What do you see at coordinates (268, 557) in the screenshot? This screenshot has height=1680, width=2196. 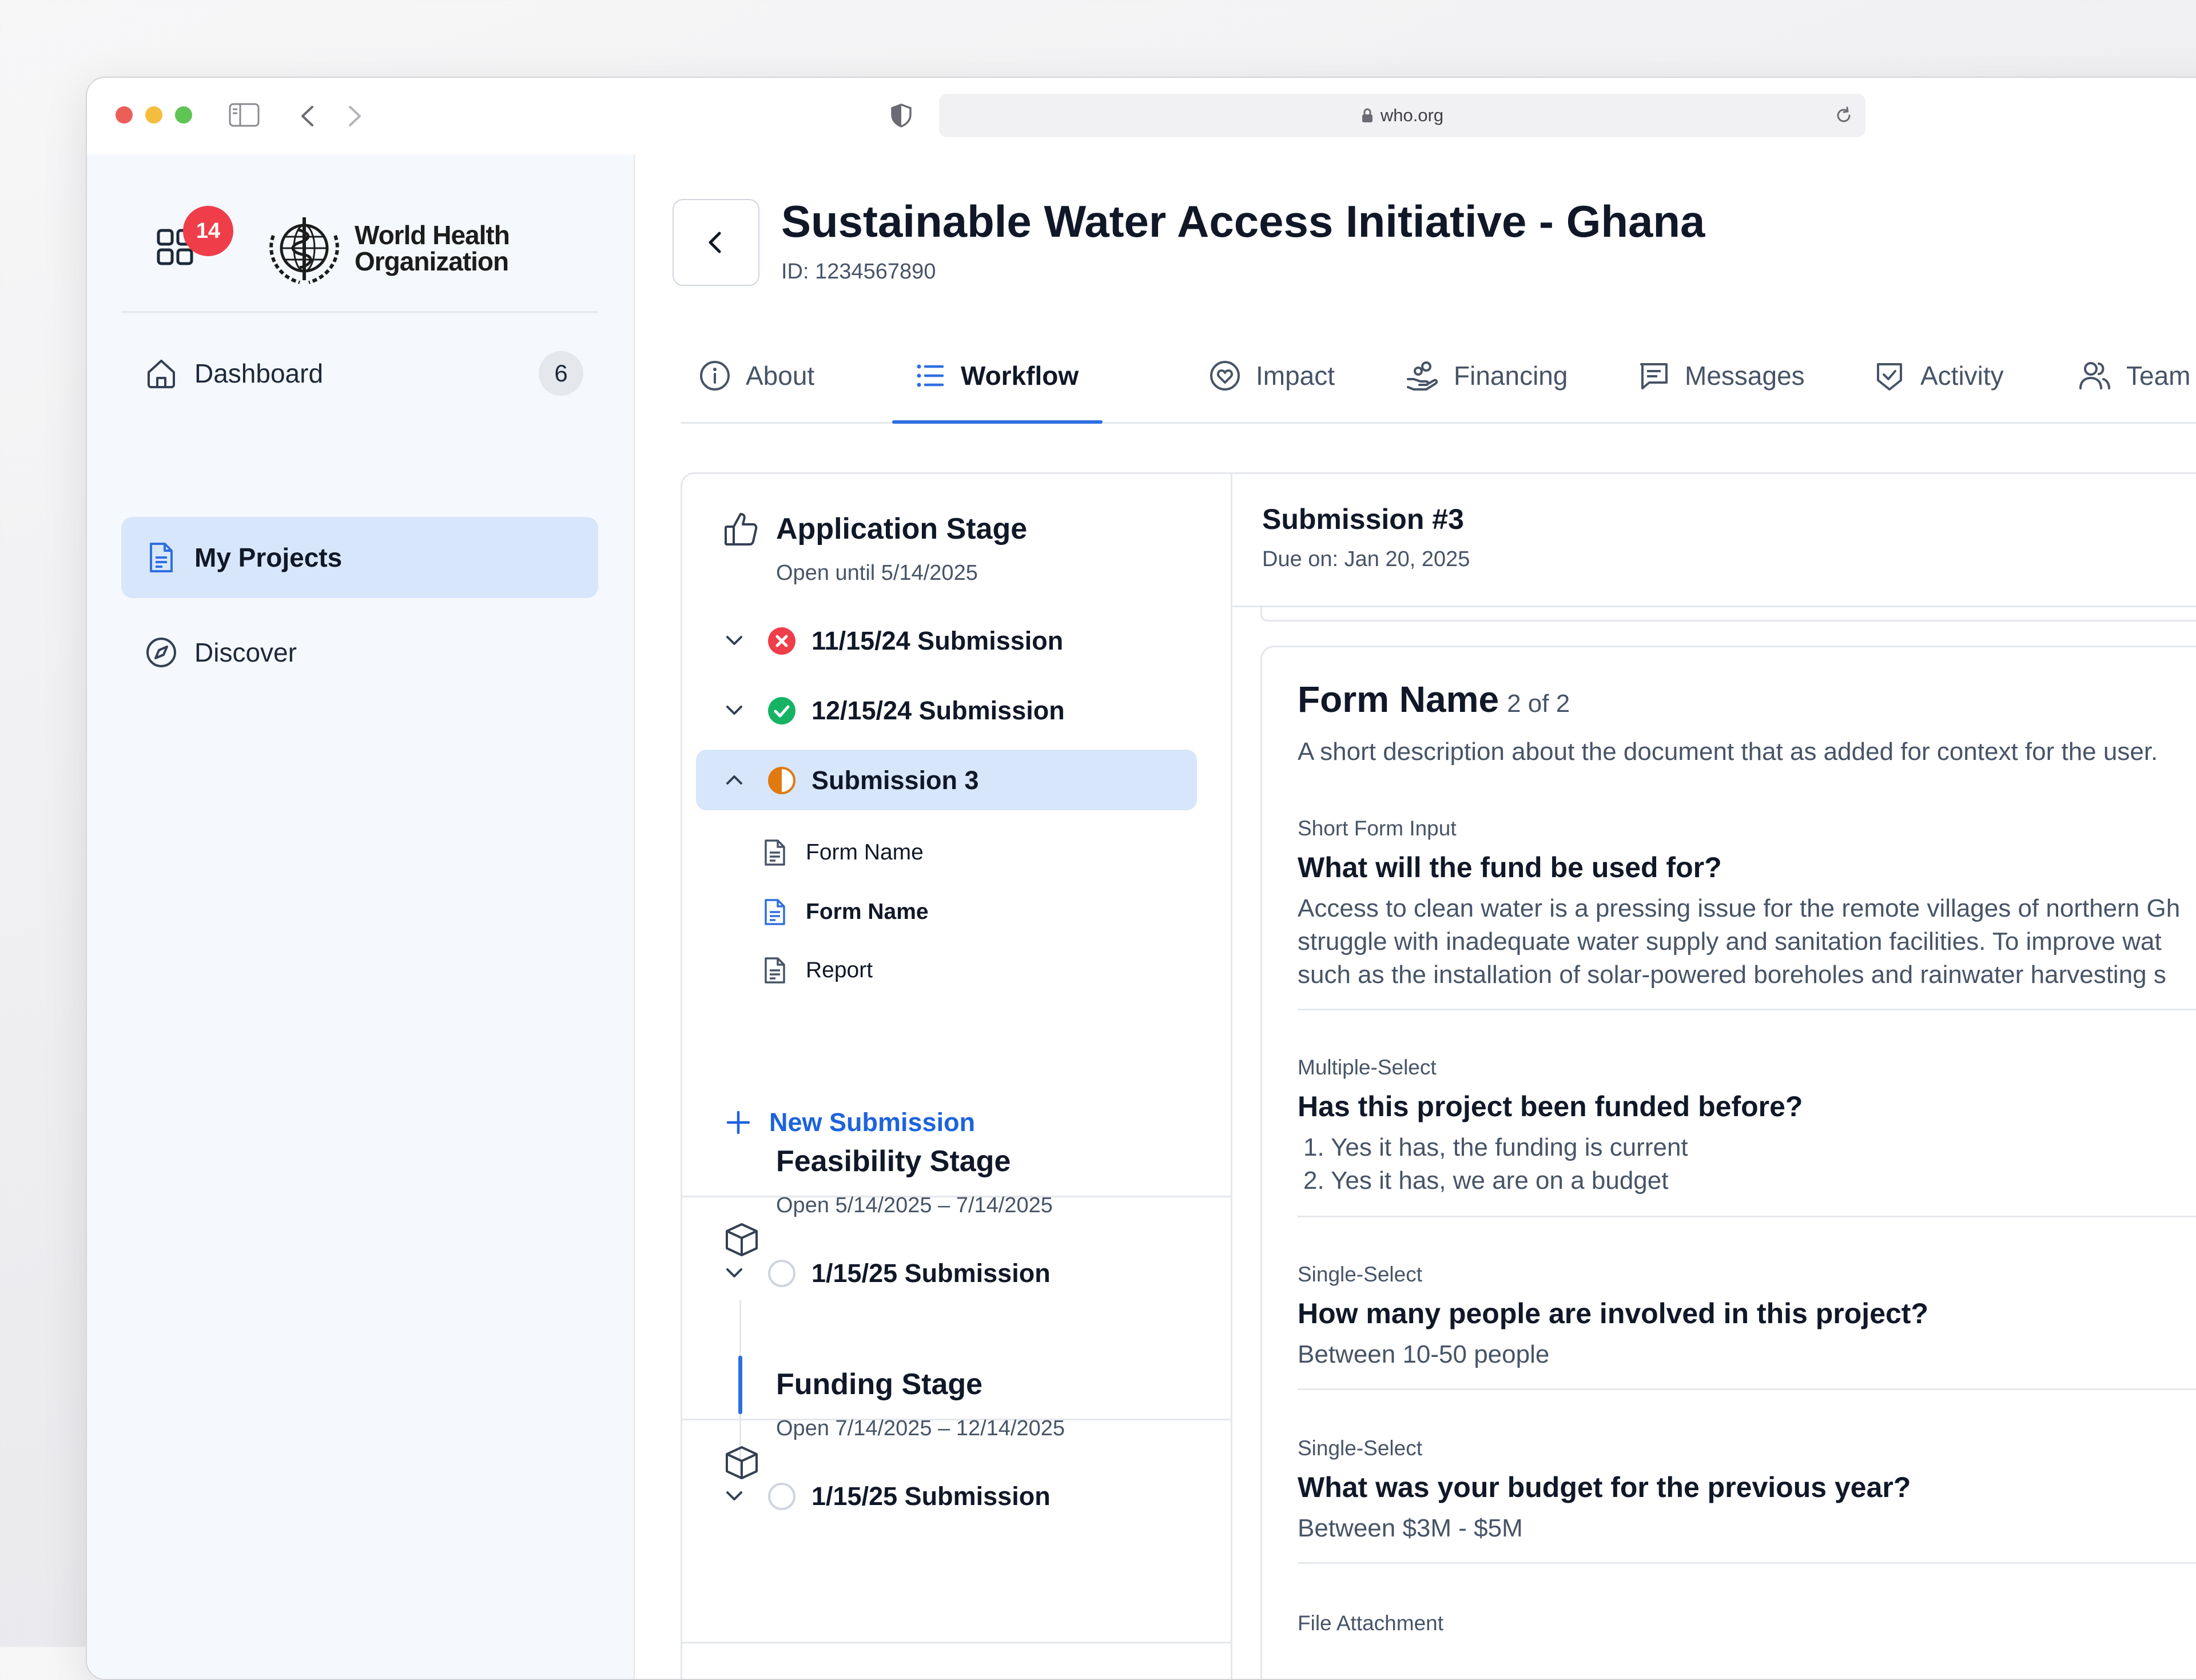 I see `sidebar-item-label: My Projects` at bounding box center [268, 557].